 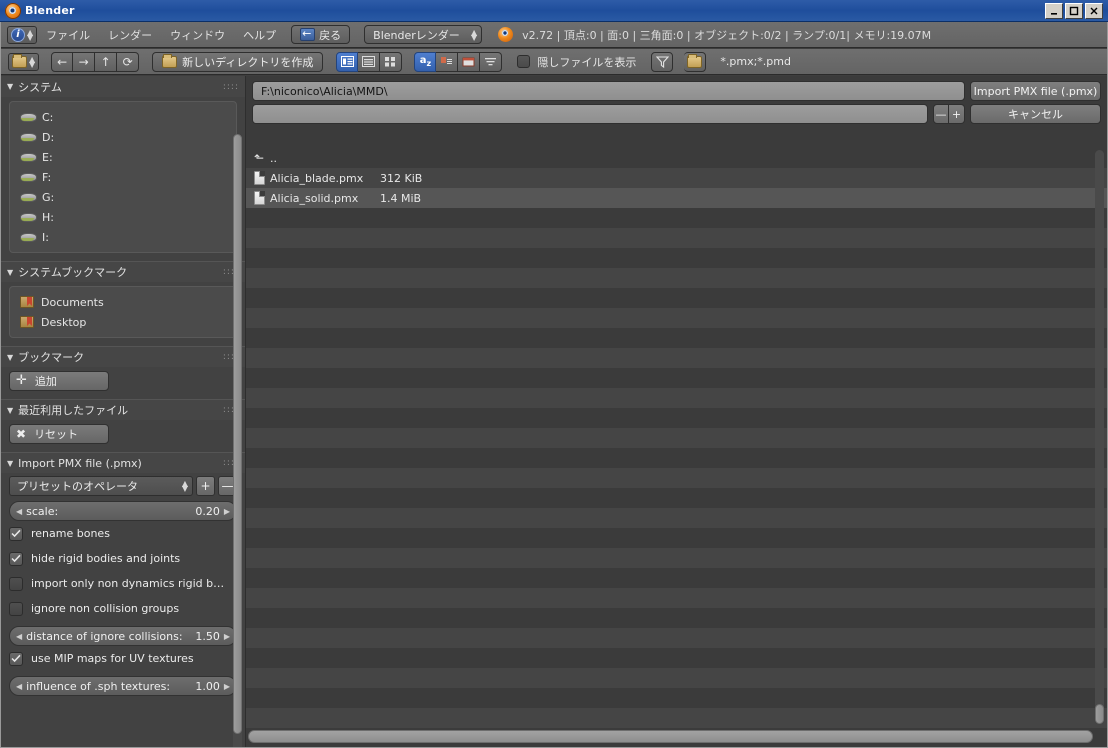 What do you see at coordinates (1074, 10) in the screenshot?
I see `maximize-icon` at bounding box center [1074, 10].